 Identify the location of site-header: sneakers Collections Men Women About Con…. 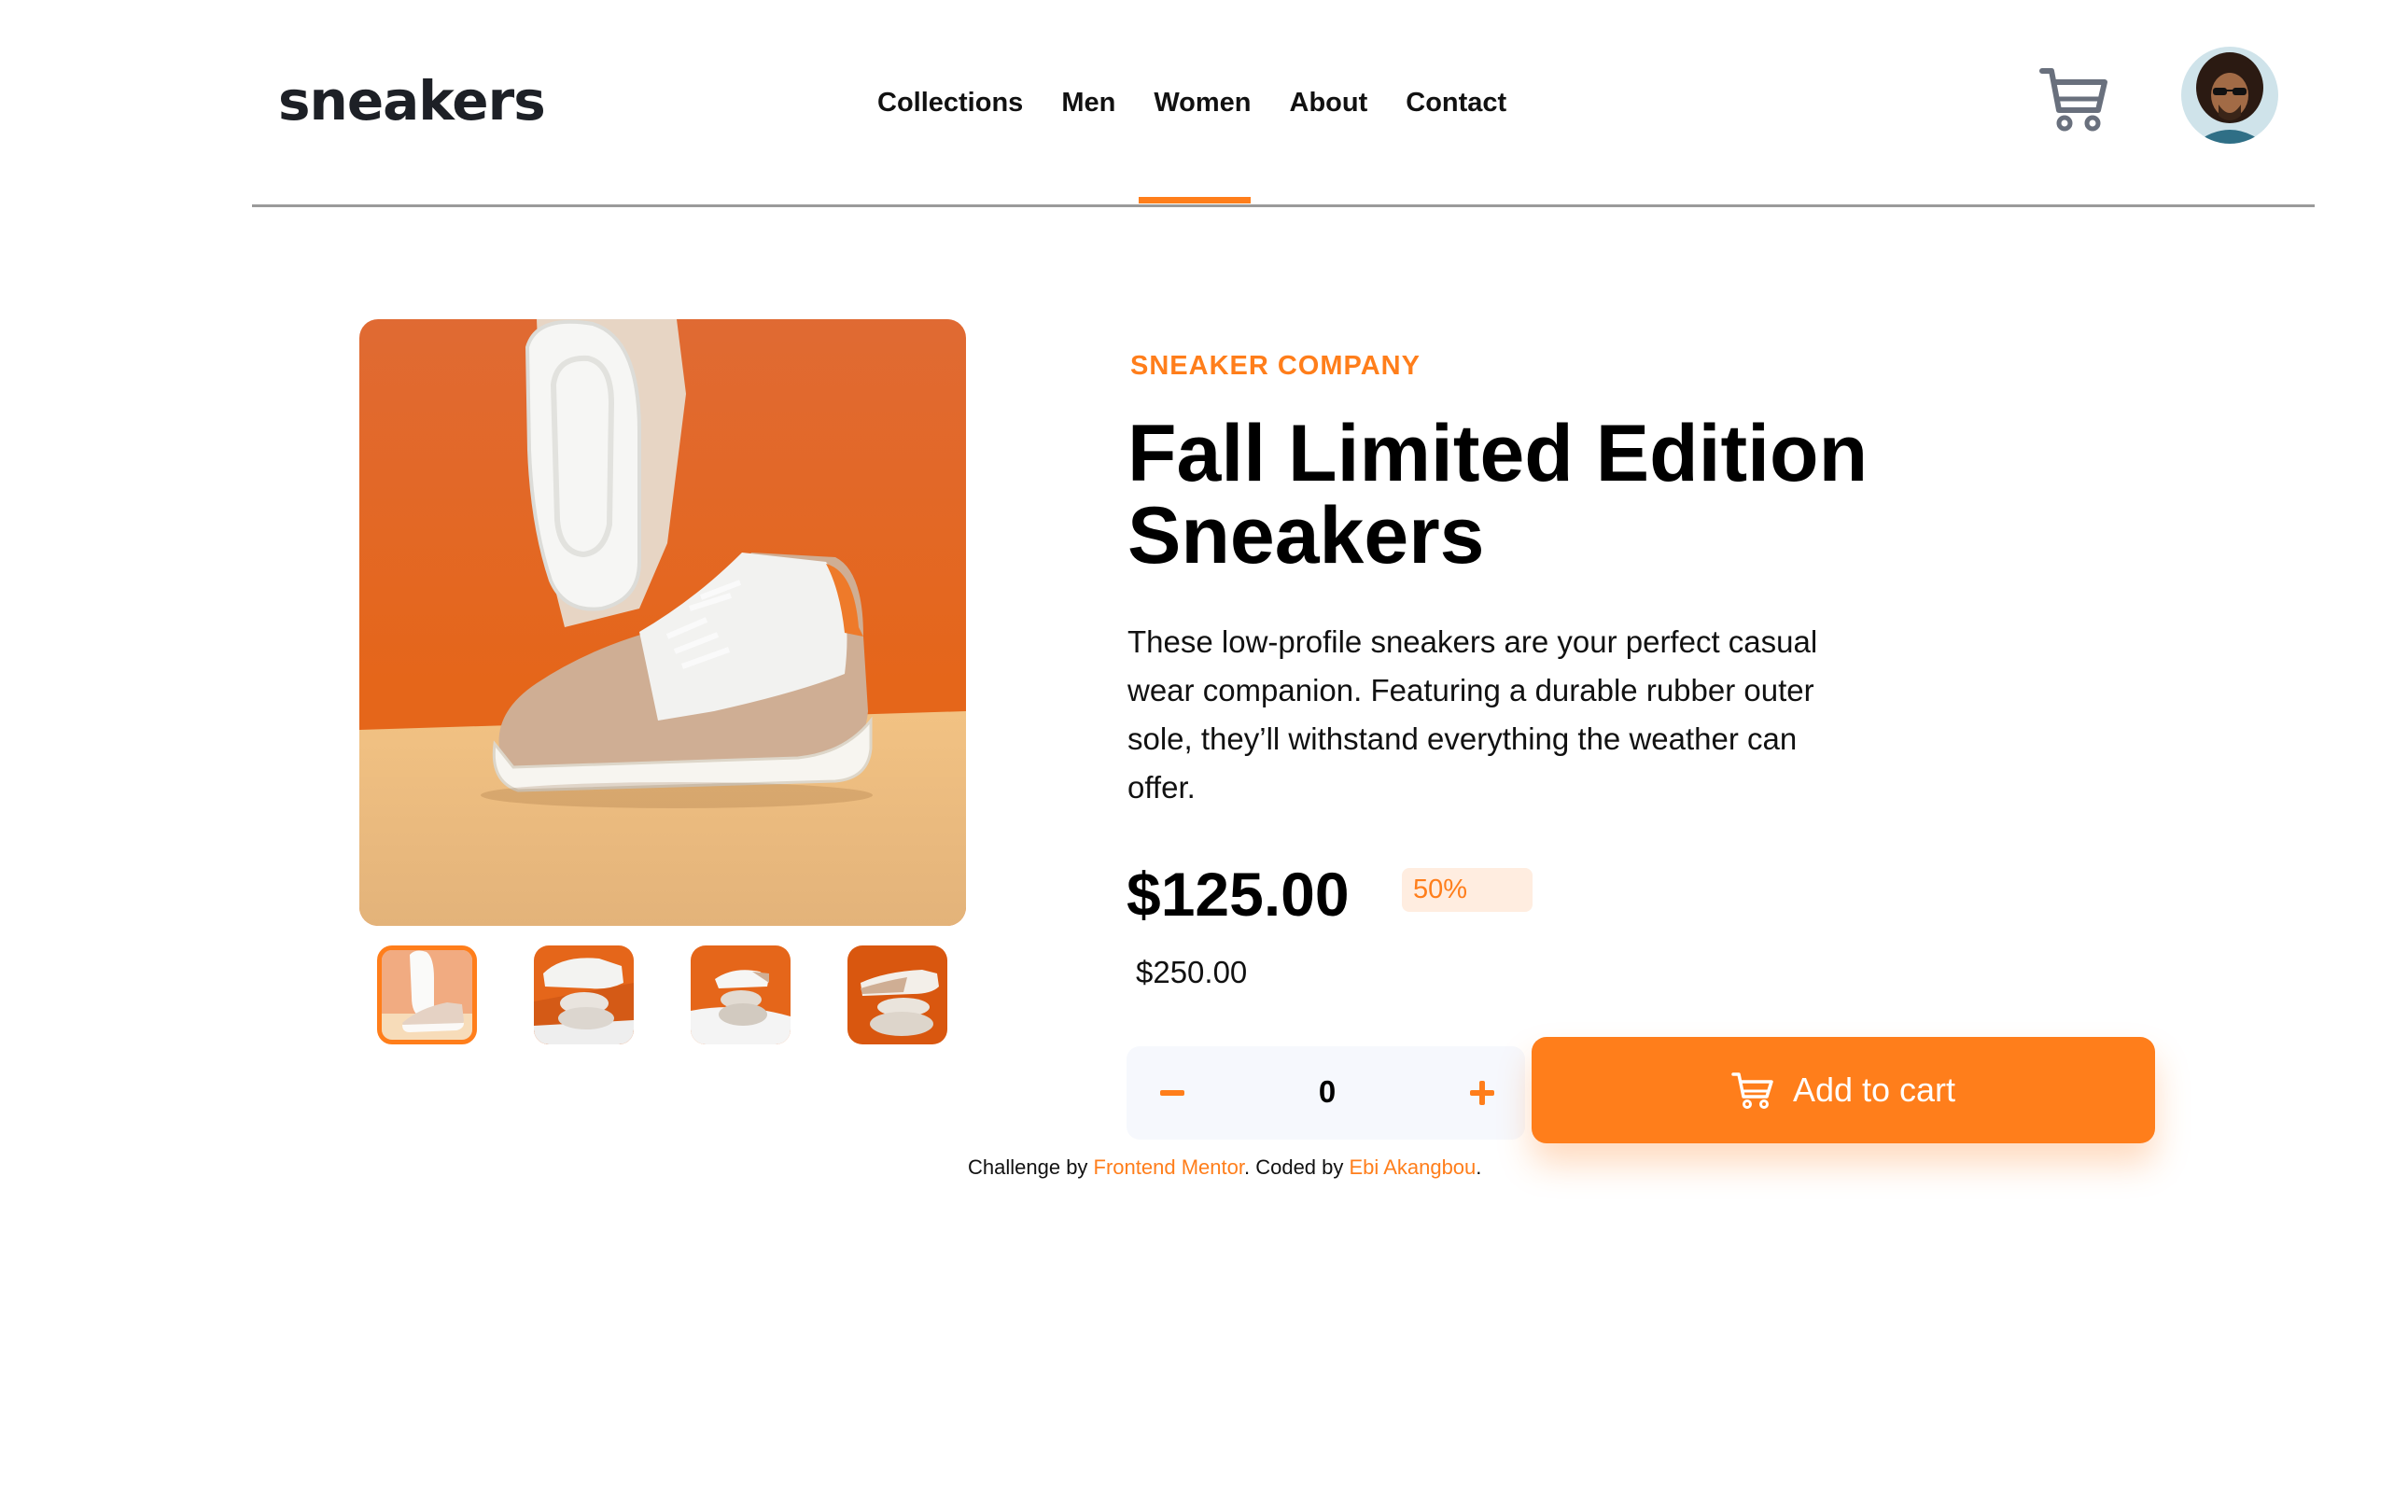
(1283, 103).